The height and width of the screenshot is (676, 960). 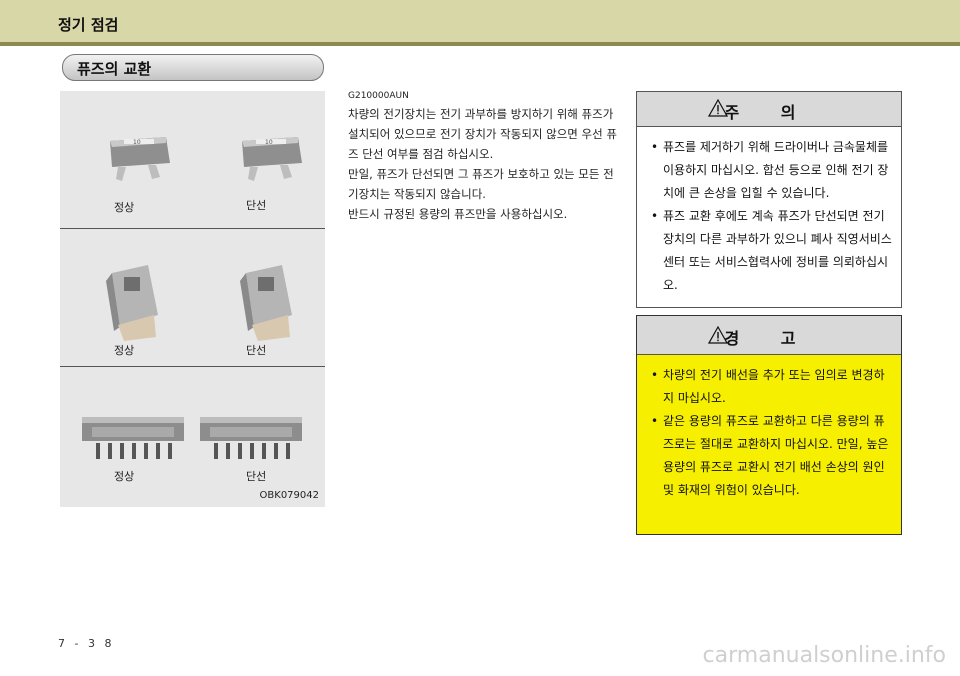 What do you see at coordinates (114, 69) in the screenshot?
I see `section-title: 퓨즈의 교환` at bounding box center [114, 69].